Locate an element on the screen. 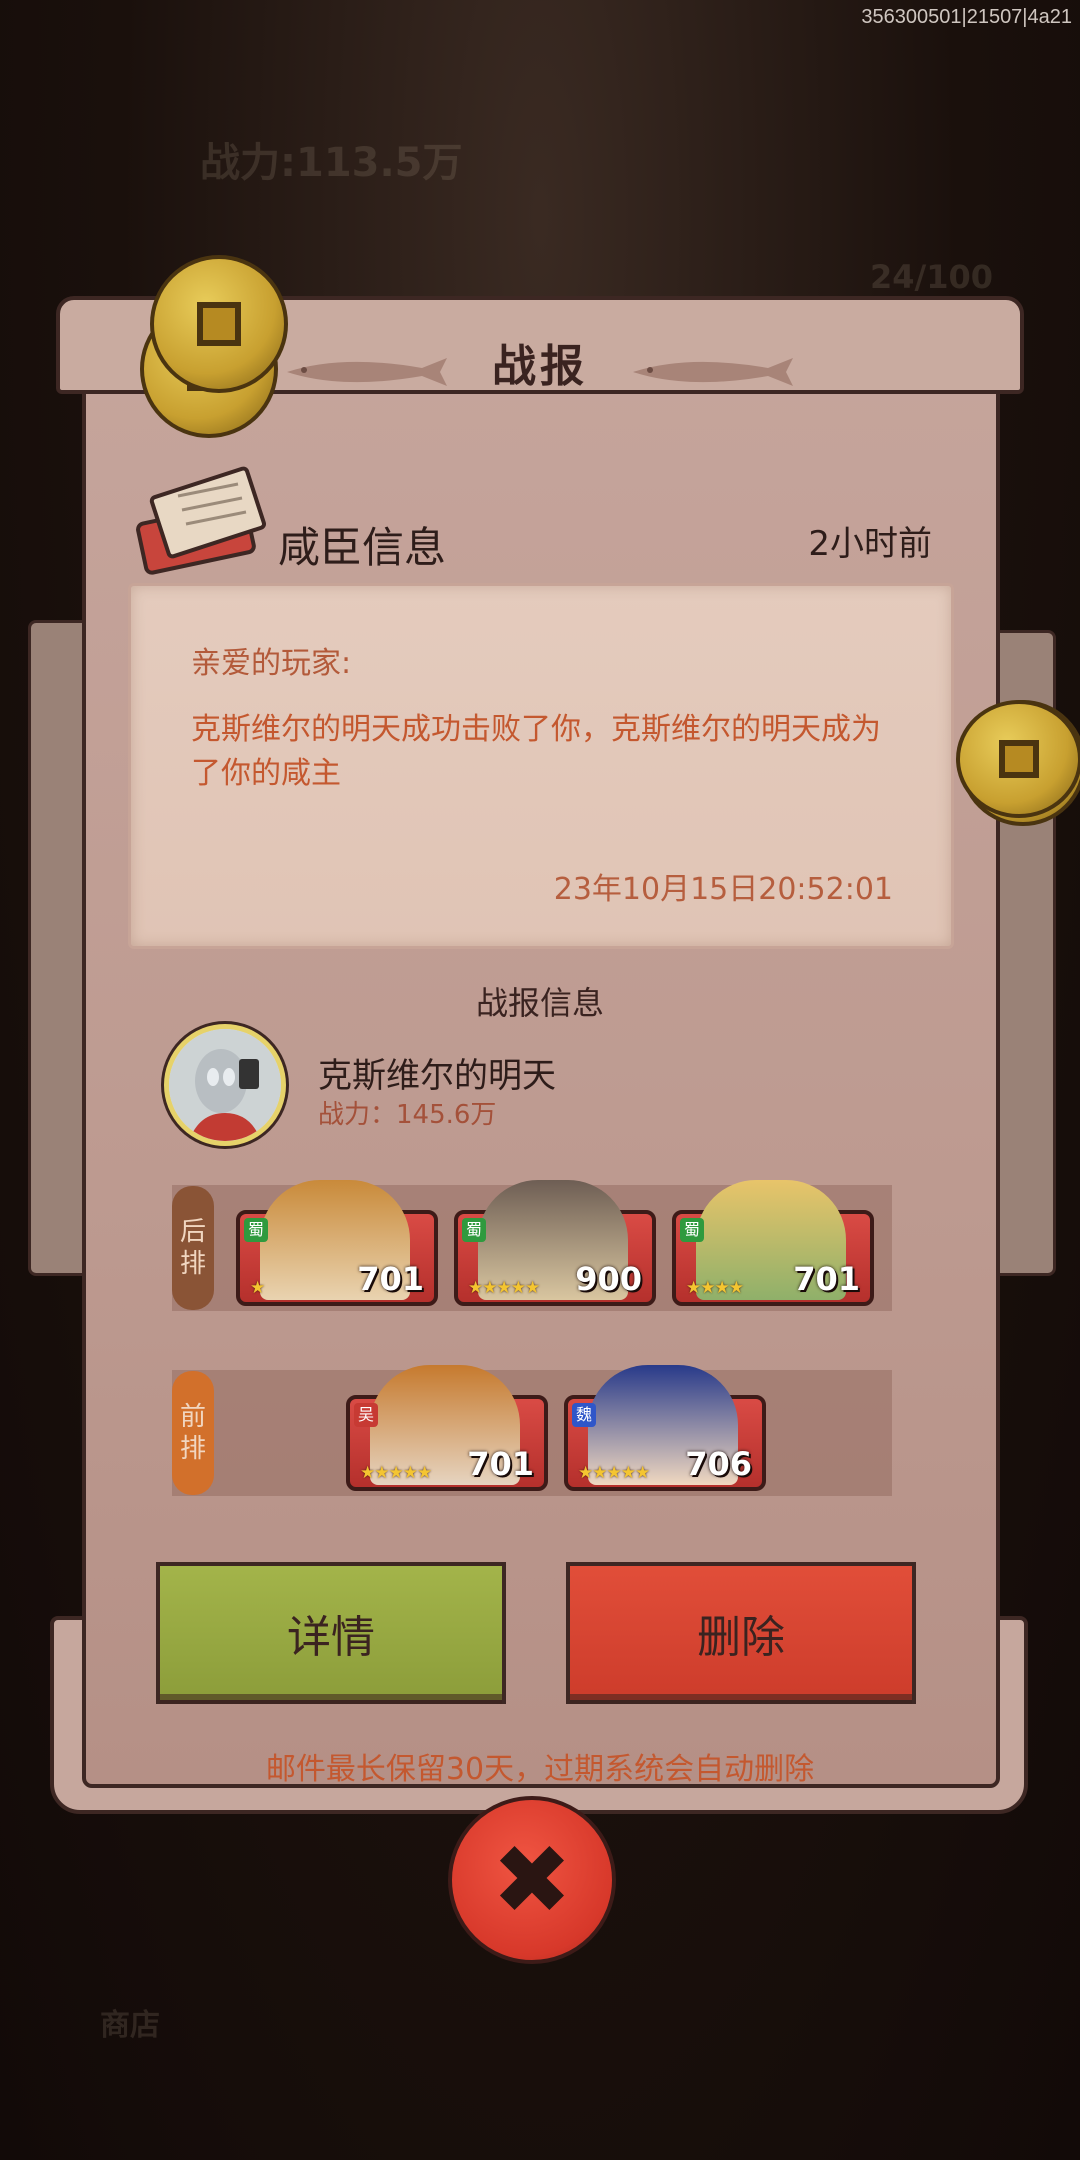  close-icon: ✖ is located at coordinates (532, 1880).